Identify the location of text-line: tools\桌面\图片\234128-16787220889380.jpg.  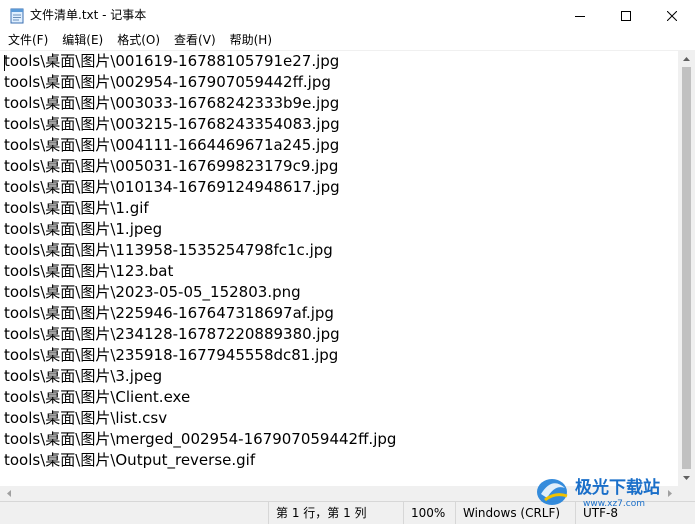
(172, 334).